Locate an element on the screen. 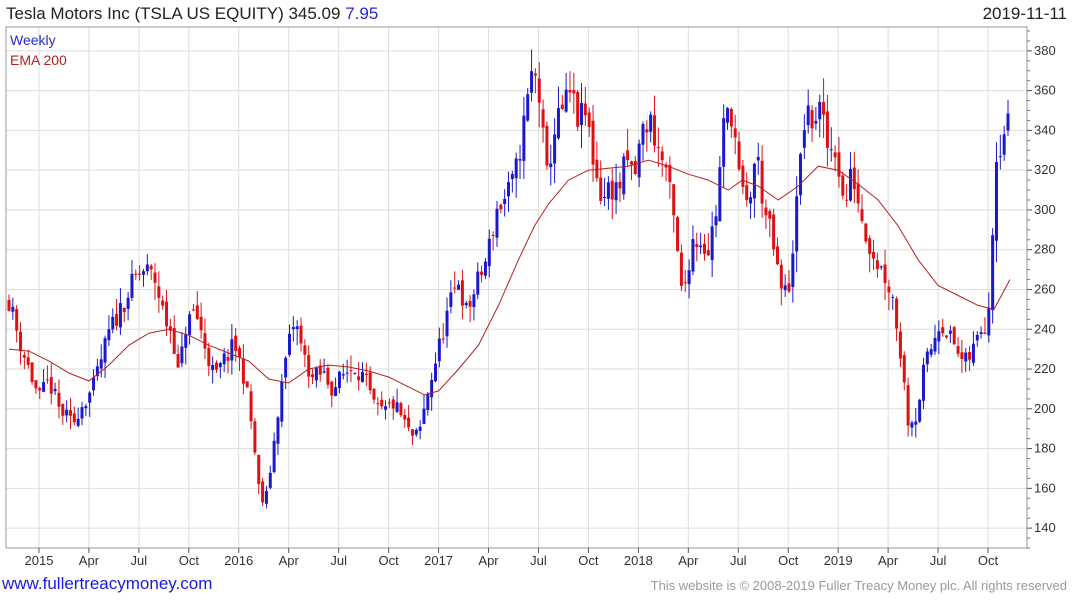 Image resolution: width=1075 pixels, height=600 pixels. site-link: www.fullertreacymoney.com is located at coordinates (107, 584).